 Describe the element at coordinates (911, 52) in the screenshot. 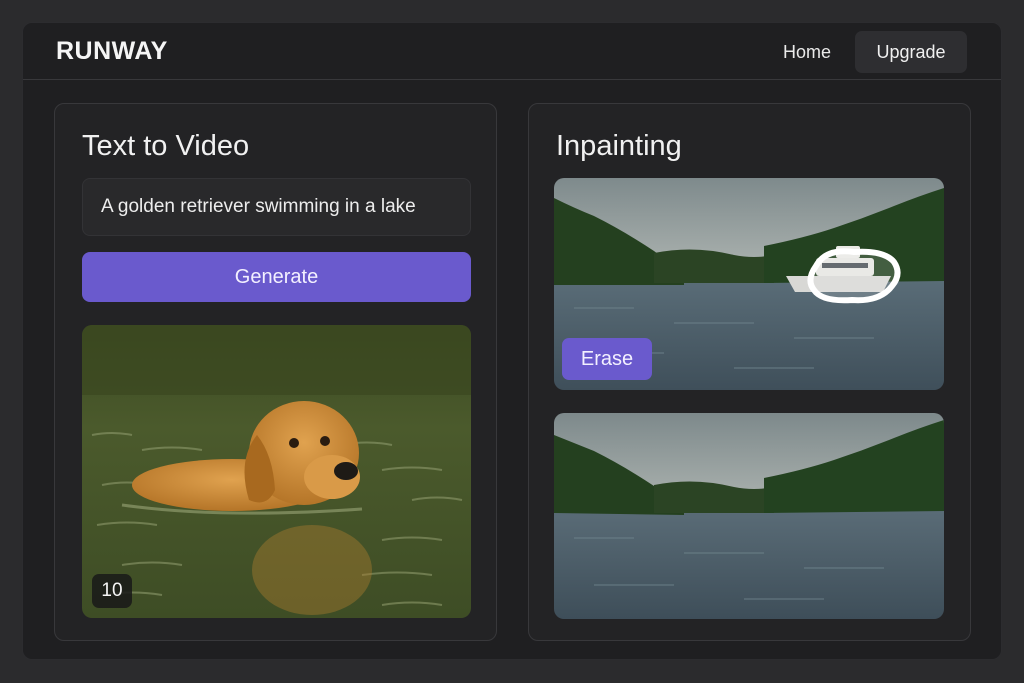

I see `nav-upgrade-button: Upgrade` at that location.